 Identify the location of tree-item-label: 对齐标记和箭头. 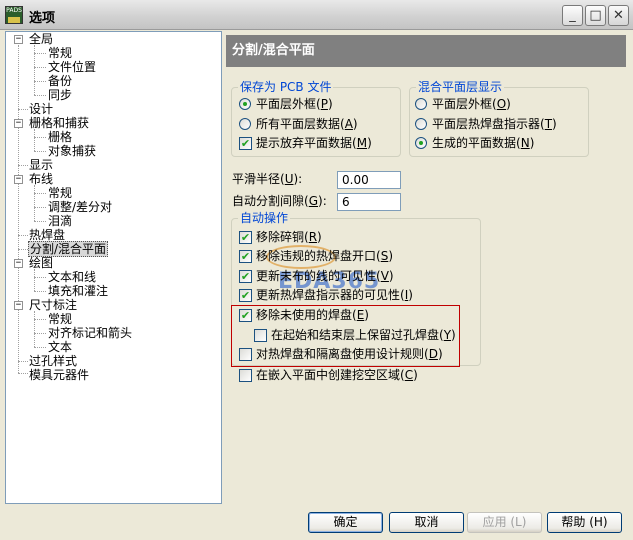
(90, 333).